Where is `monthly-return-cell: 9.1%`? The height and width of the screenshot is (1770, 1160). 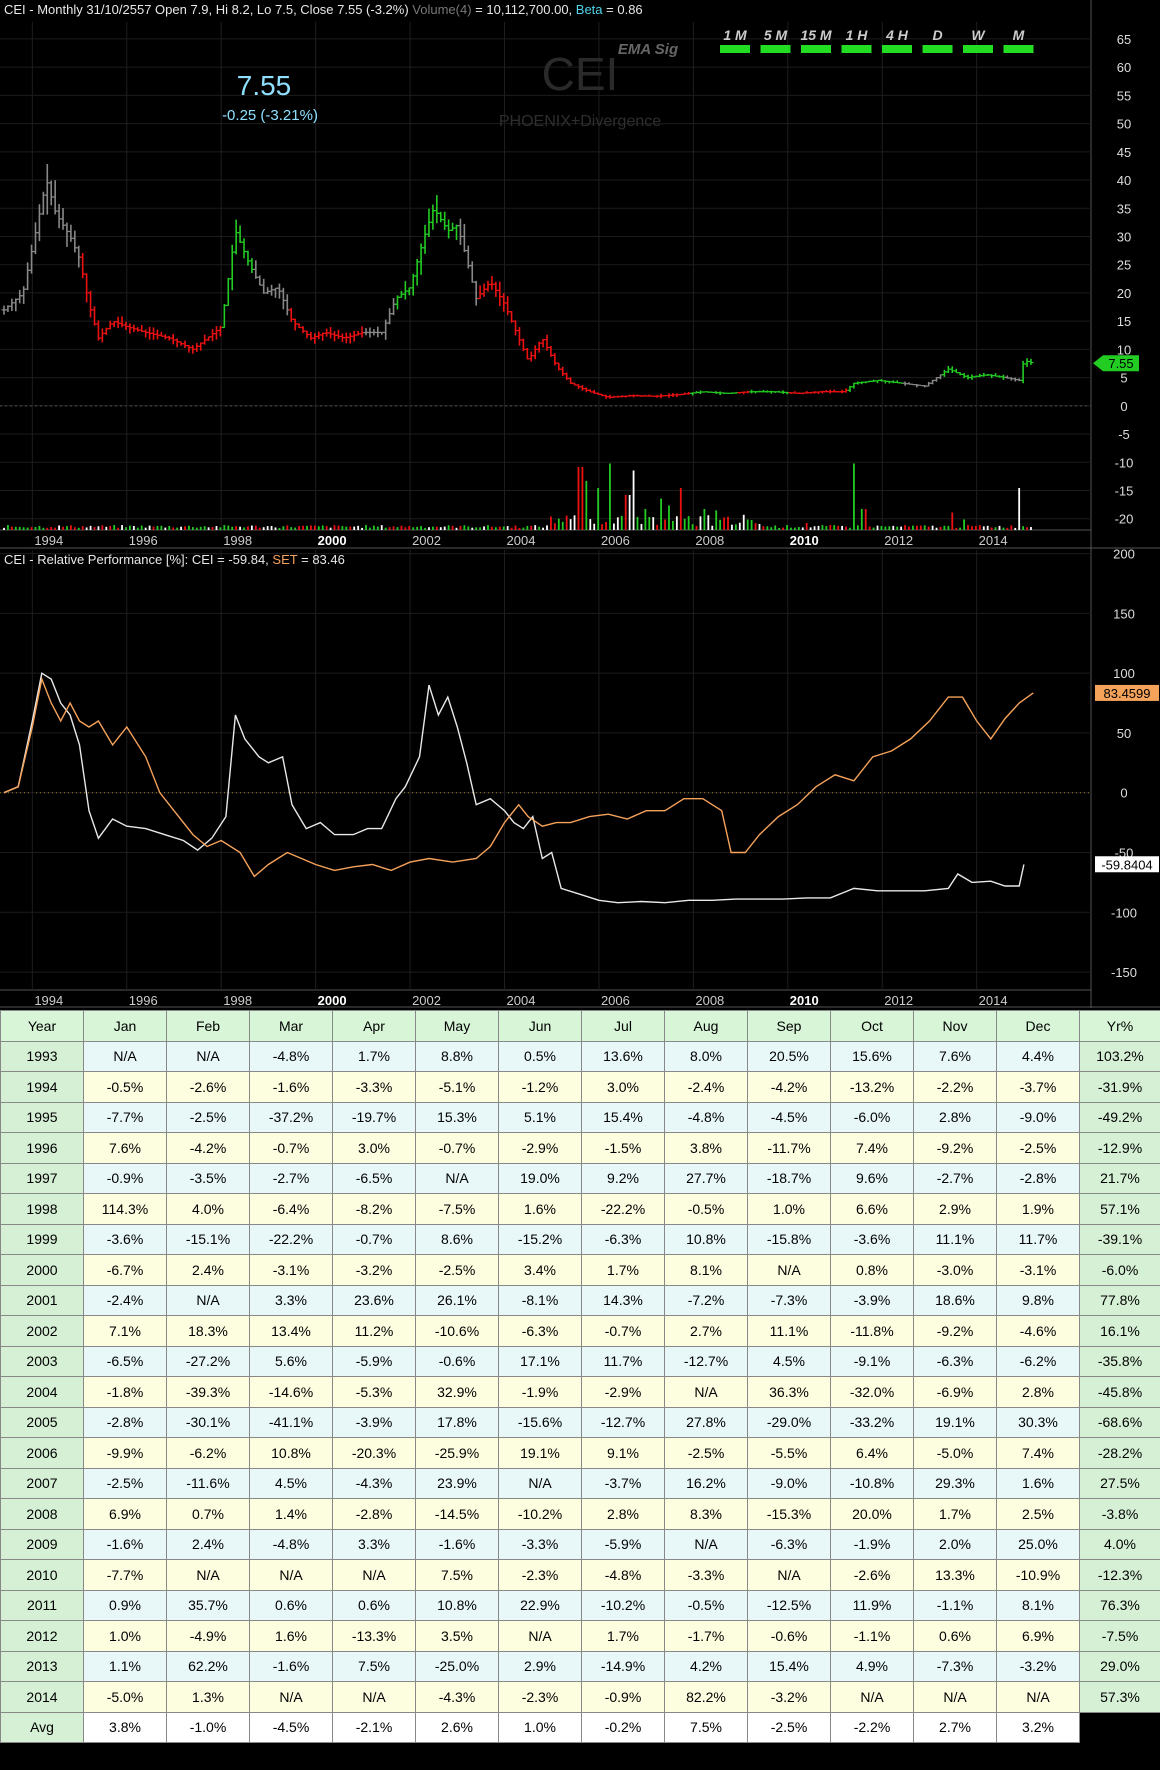
monthly-return-cell: 9.1% is located at coordinates (623, 1453).